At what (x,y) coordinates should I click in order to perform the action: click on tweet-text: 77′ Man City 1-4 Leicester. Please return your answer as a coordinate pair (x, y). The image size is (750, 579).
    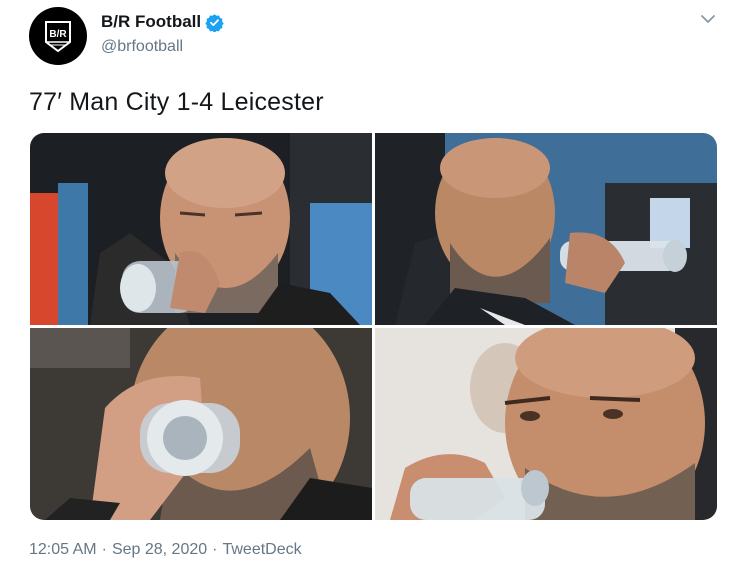
    Looking at the image, I should click on (176, 102).